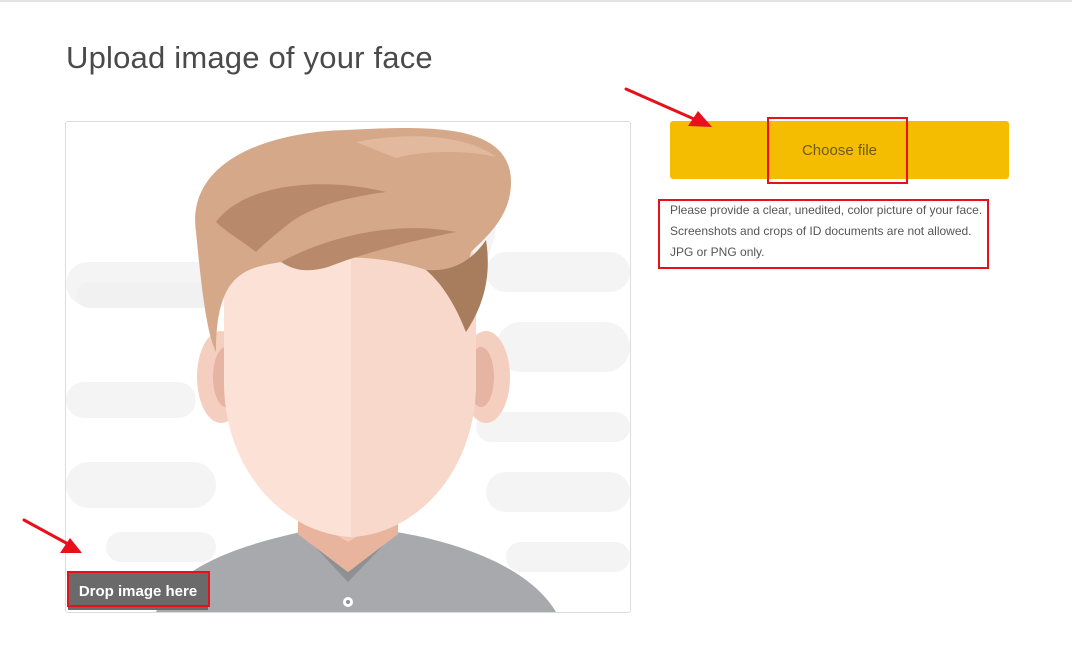 The width and height of the screenshot is (1072, 650). Describe the element at coordinates (249, 57) in the screenshot. I see `page-title: Upload image of your face` at that location.